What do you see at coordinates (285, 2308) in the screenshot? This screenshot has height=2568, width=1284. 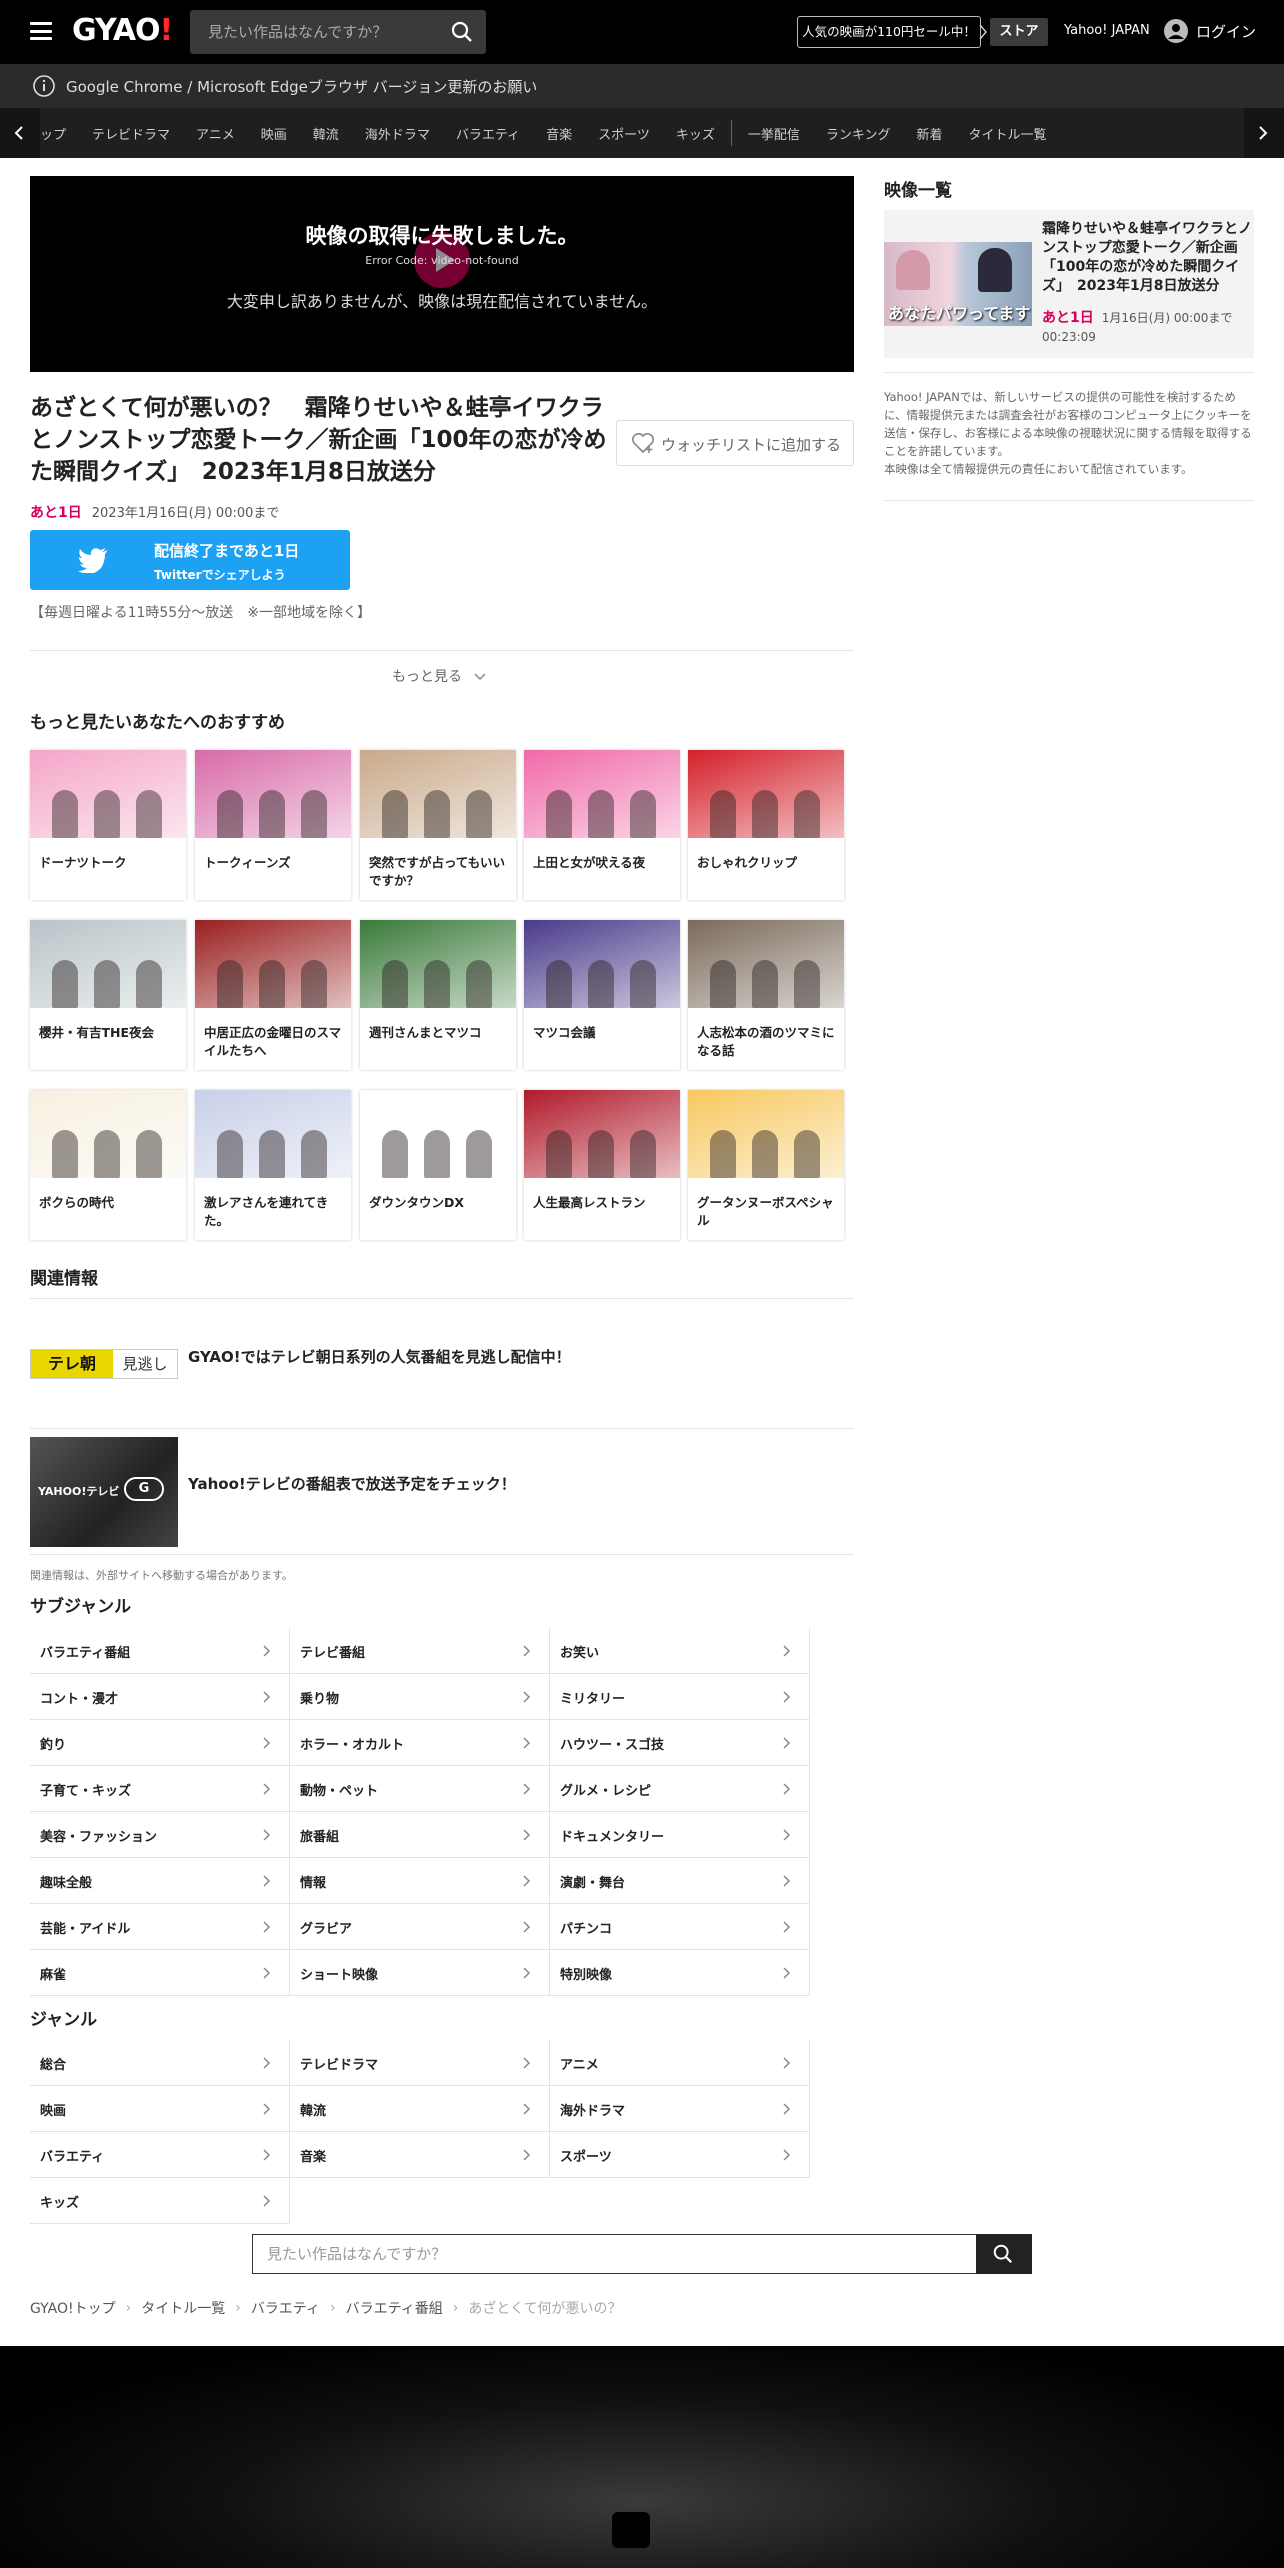 I see `breadcrumb-item: バラエティ` at bounding box center [285, 2308].